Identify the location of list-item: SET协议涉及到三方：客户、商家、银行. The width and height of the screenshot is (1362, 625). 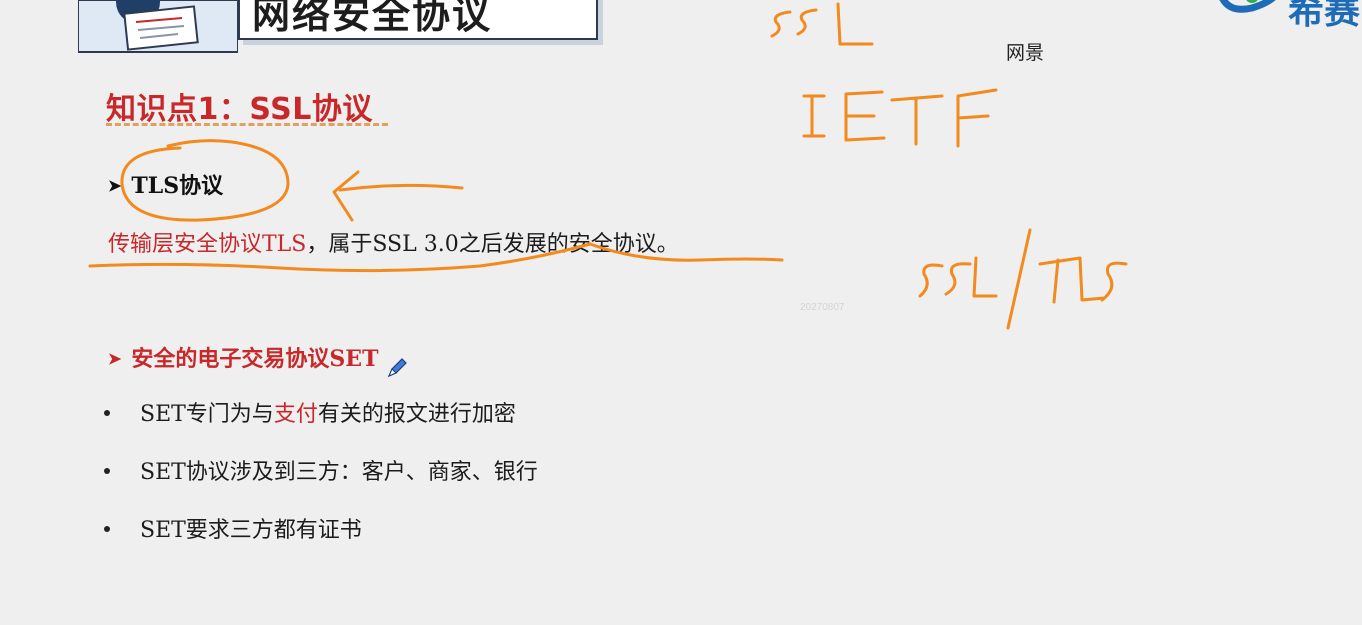
(321, 483).